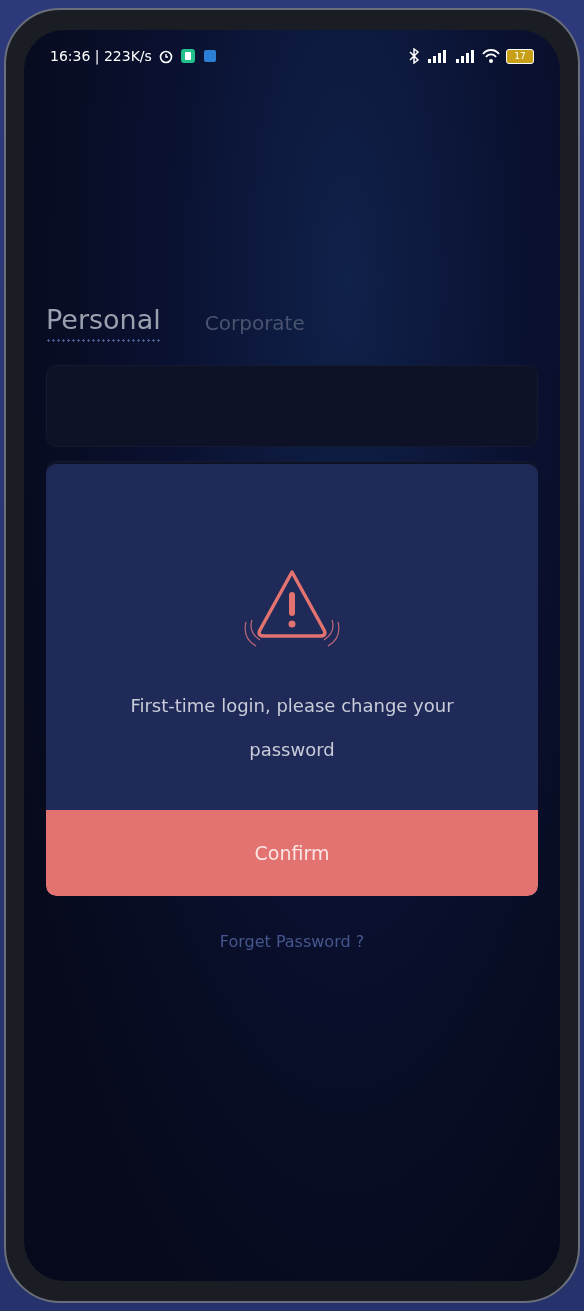  Describe the element at coordinates (254, 327) in the screenshot. I see `account-tab: Corporate` at that location.